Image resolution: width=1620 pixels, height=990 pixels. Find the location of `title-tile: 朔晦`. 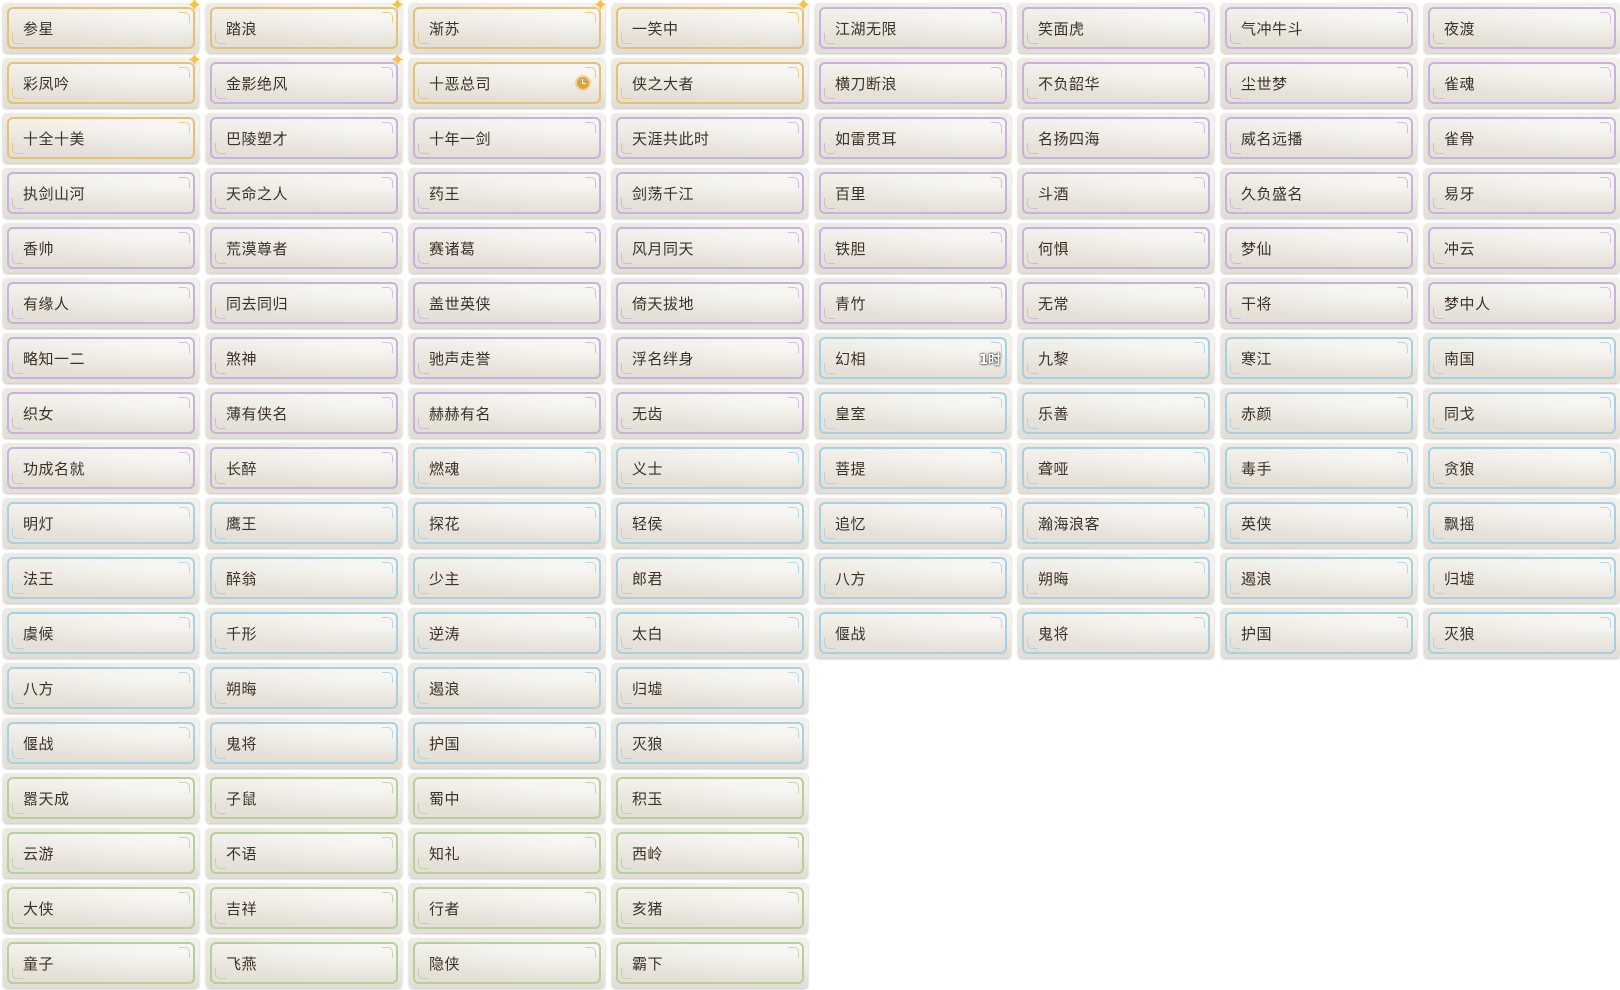

title-tile: 朔晦 is located at coordinates (1116, 578).